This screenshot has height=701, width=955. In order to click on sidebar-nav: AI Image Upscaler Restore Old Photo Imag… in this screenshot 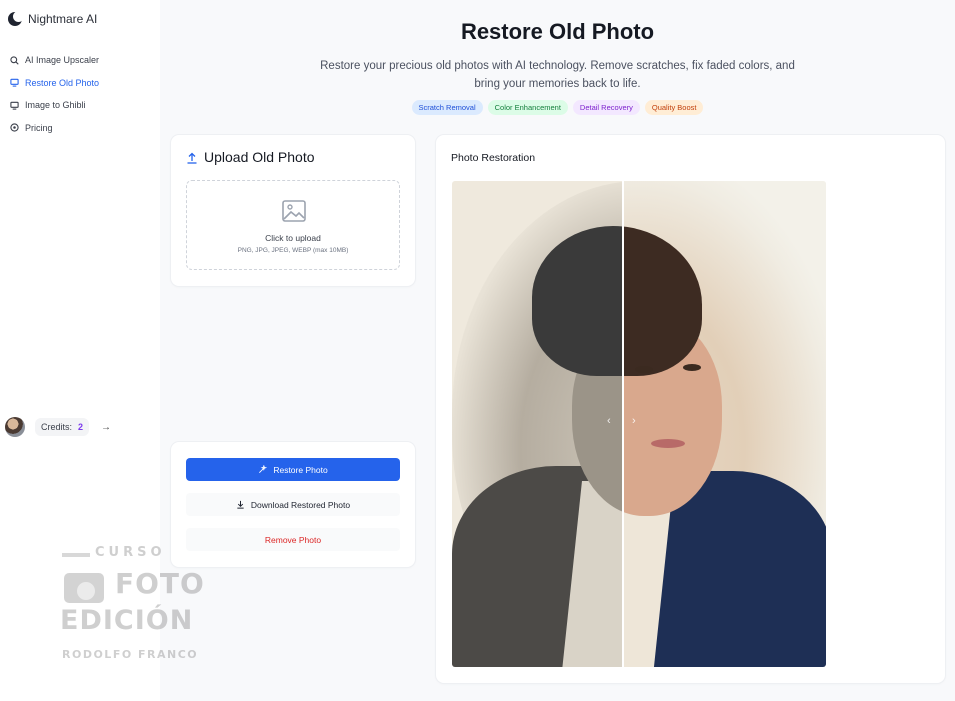, I will do `click(54, 94)`.